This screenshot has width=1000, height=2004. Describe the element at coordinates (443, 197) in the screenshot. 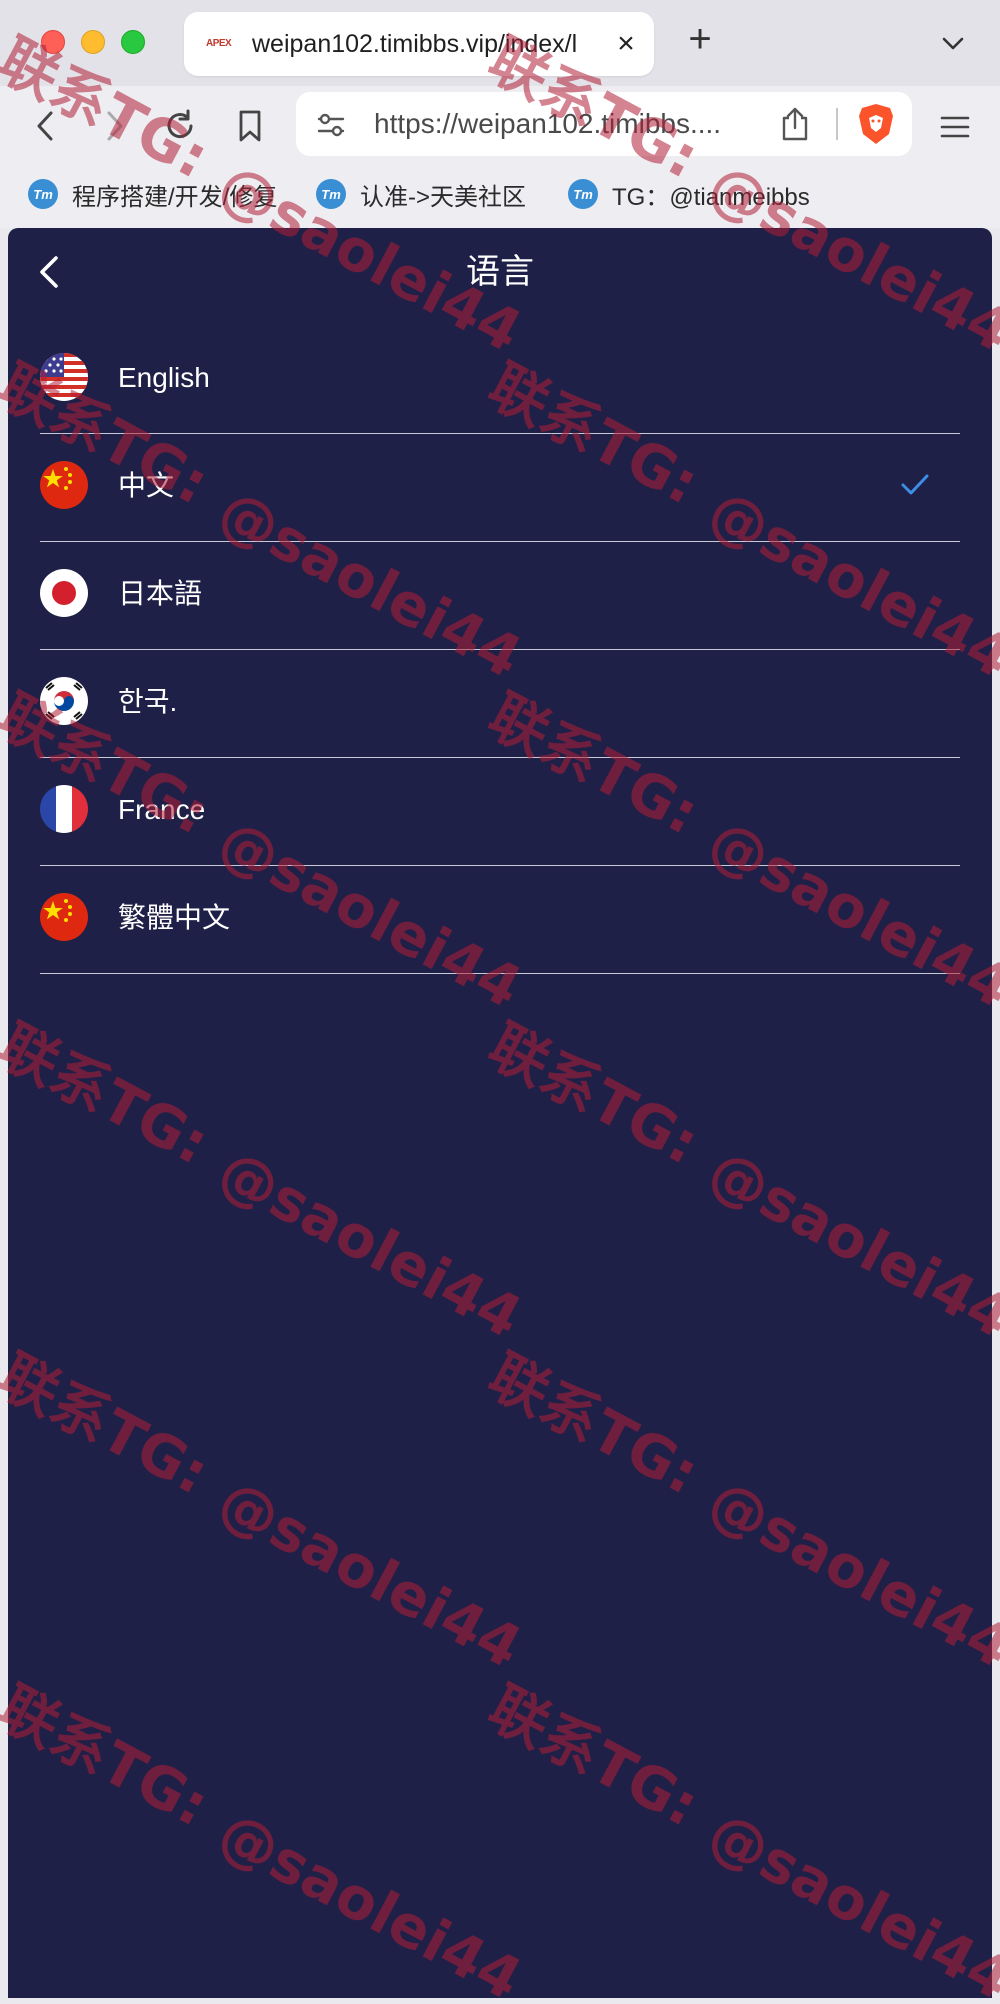

I see `bookmark-label: 认准->天美社区` at that location.